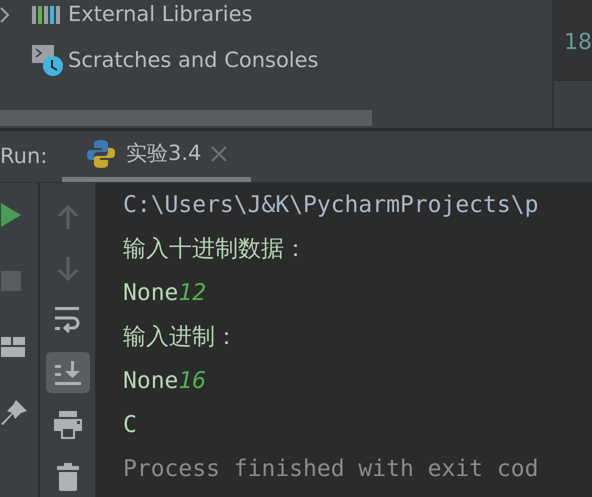  I want to click on print-icon, so click(68, 424).